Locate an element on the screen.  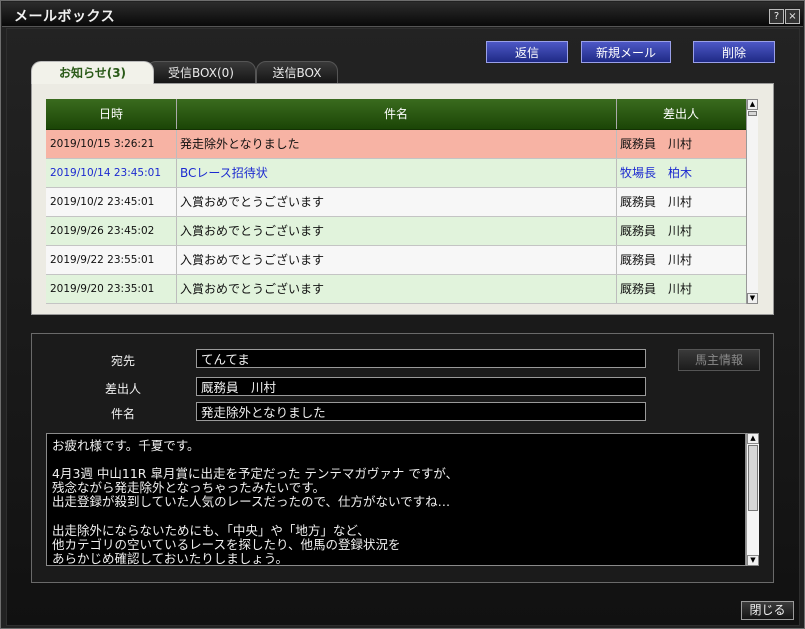
table-row: 2019/10/2 23:45:01 入賞おめでとうございます 厩務員 川村 is located at coordinates (396, 202).